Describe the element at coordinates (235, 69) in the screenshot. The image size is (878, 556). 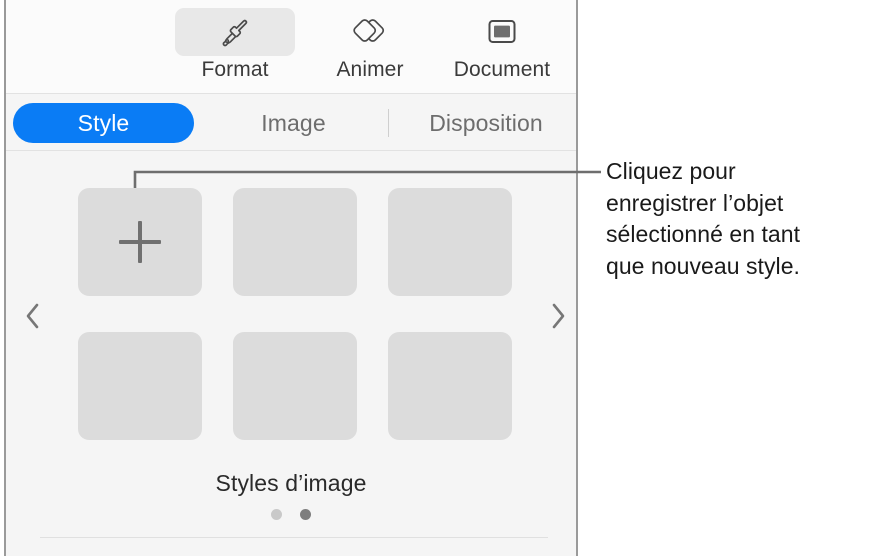
I see `toolbar-tab-format-label: Format` at that location.